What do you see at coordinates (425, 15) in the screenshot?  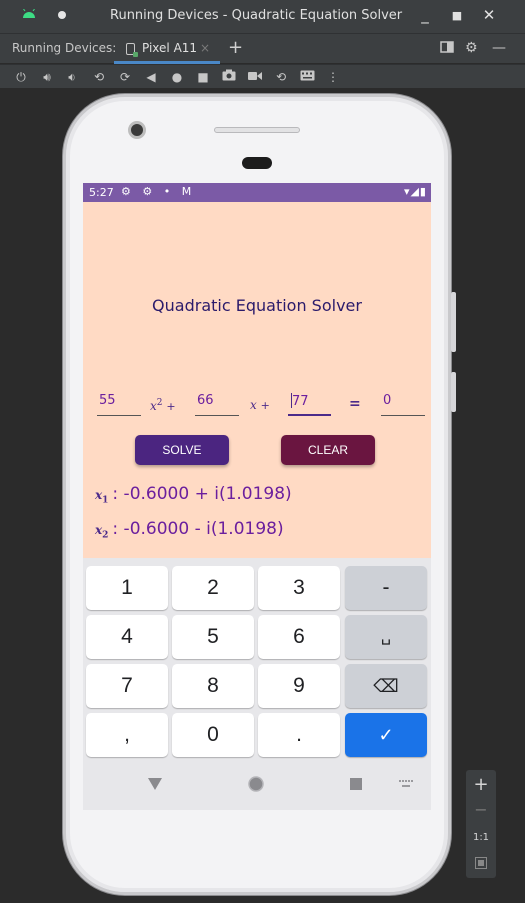 I see `minimize-button: _` at bounding box center [425, 15].